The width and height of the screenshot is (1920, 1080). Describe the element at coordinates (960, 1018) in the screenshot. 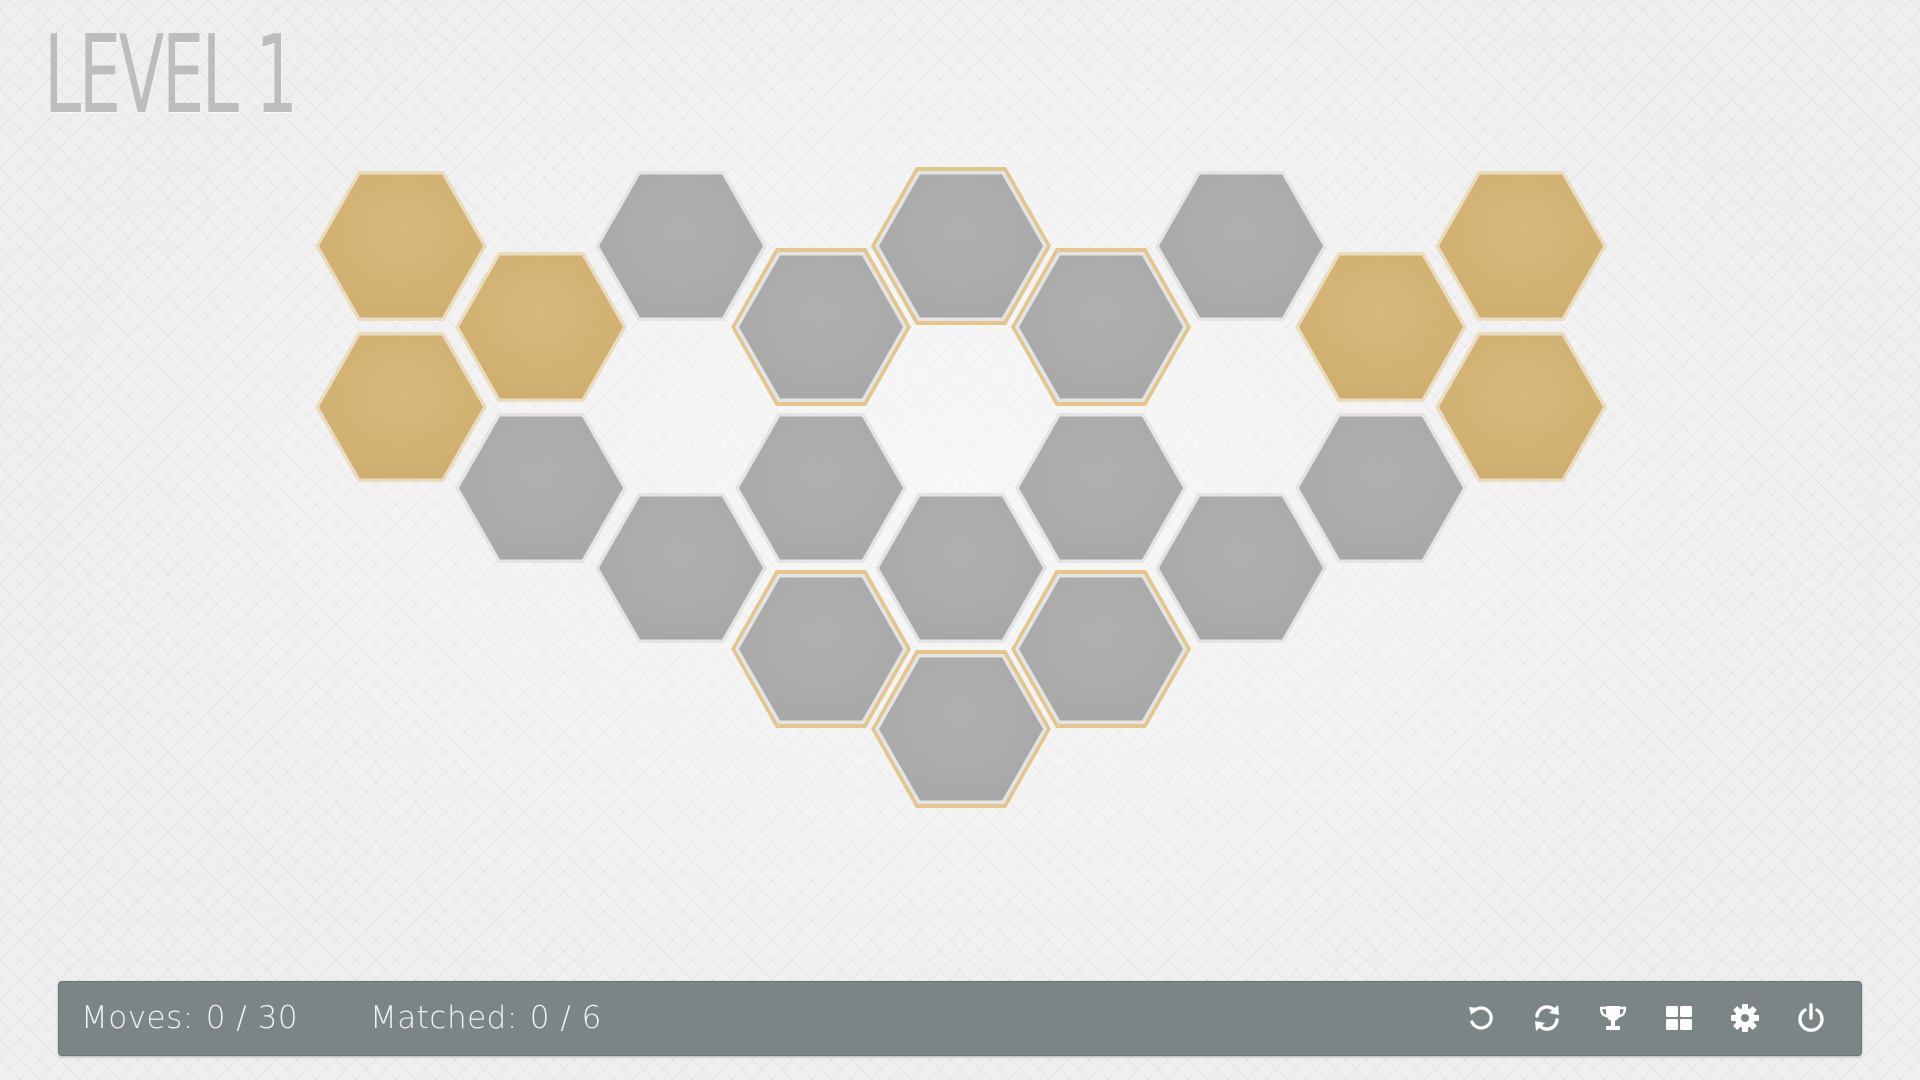

I see `status-bar: Moves: 0 / 30 Matched: 0 / 6` at that location.